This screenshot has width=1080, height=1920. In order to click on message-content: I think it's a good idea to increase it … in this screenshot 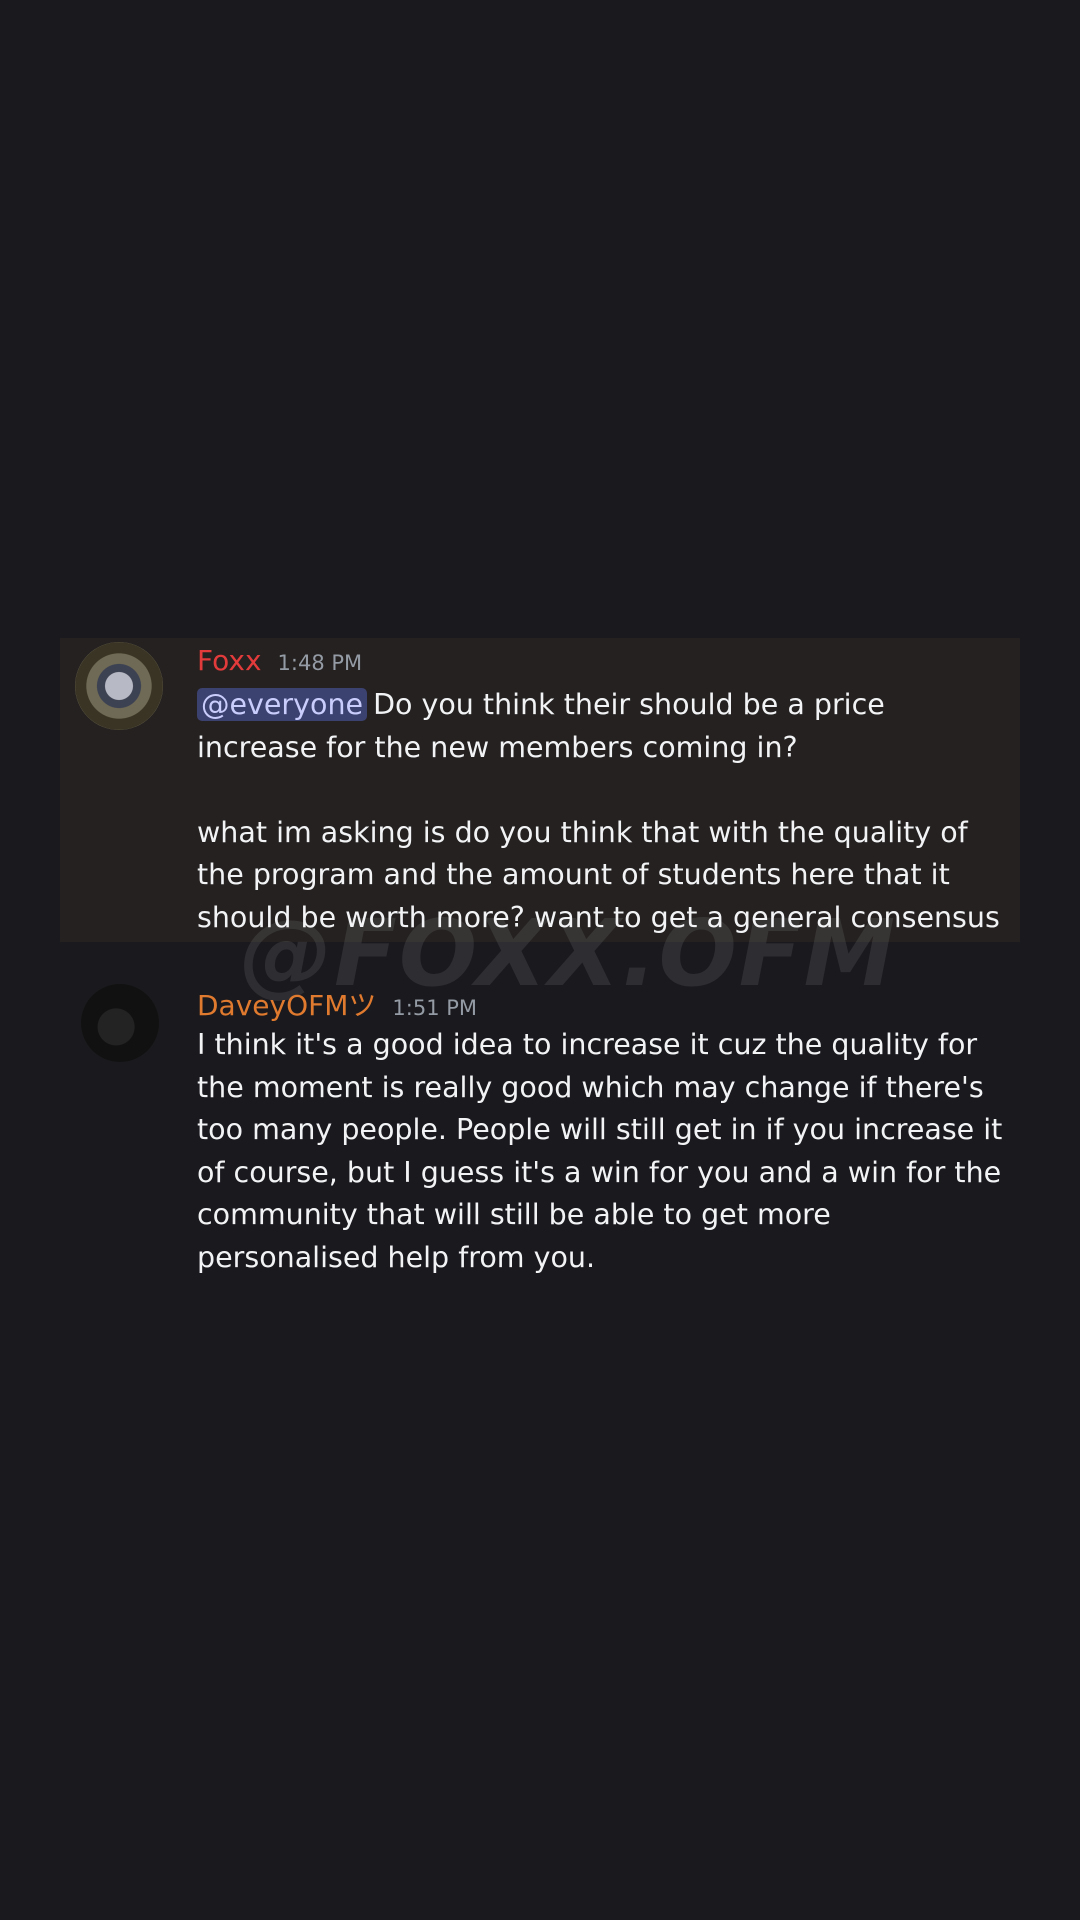, I will do `click(602, 1151)`.